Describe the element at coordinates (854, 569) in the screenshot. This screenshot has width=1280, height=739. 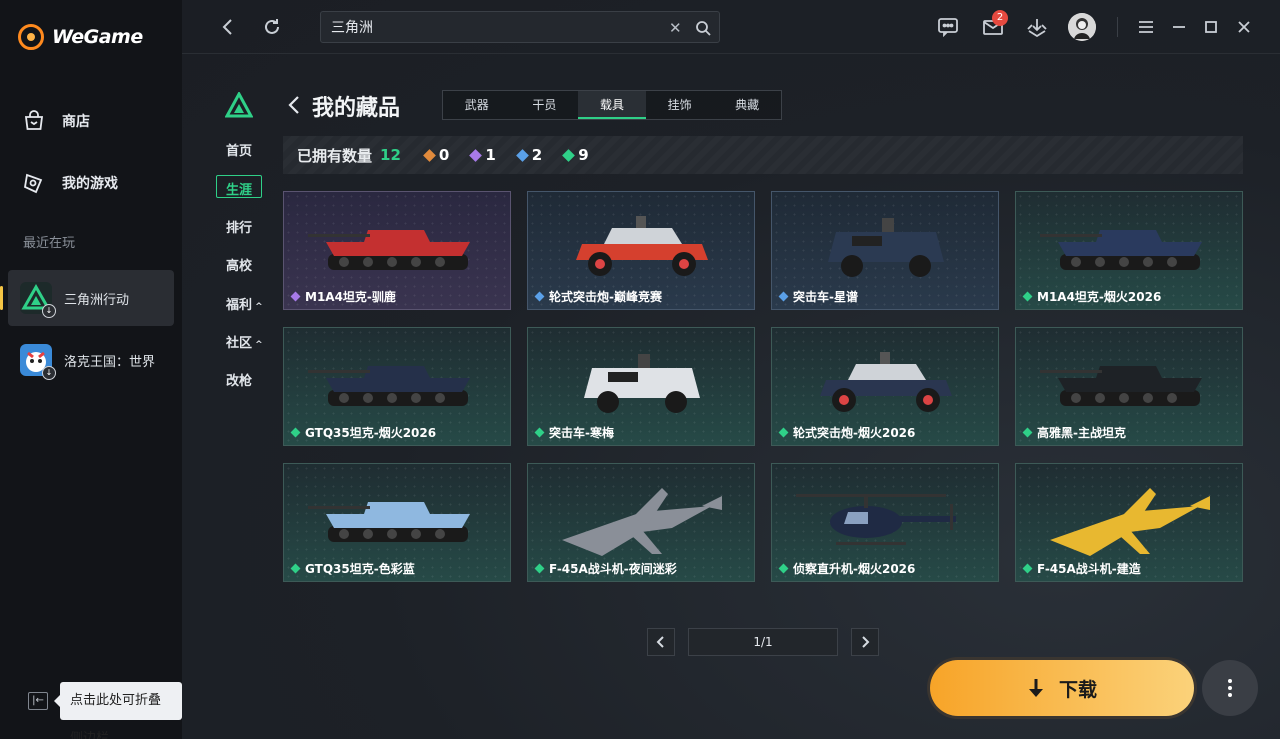
I see `vehicle-name-text: 侦察直升机-烟火2026` at that location.